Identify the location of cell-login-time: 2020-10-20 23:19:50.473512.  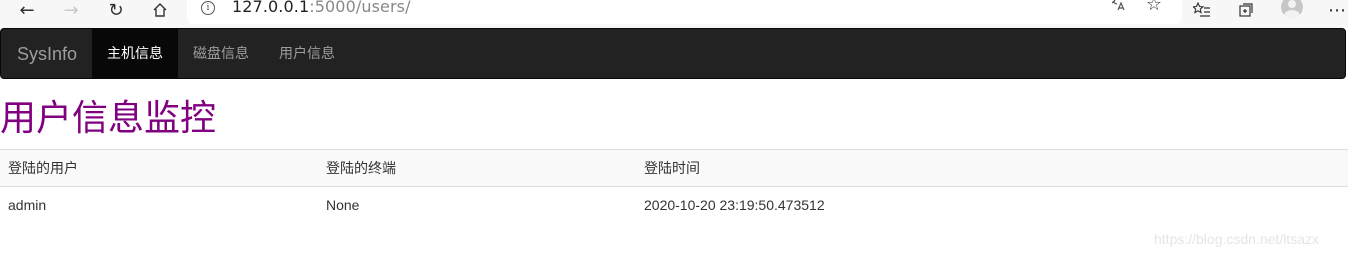
(734, 205).